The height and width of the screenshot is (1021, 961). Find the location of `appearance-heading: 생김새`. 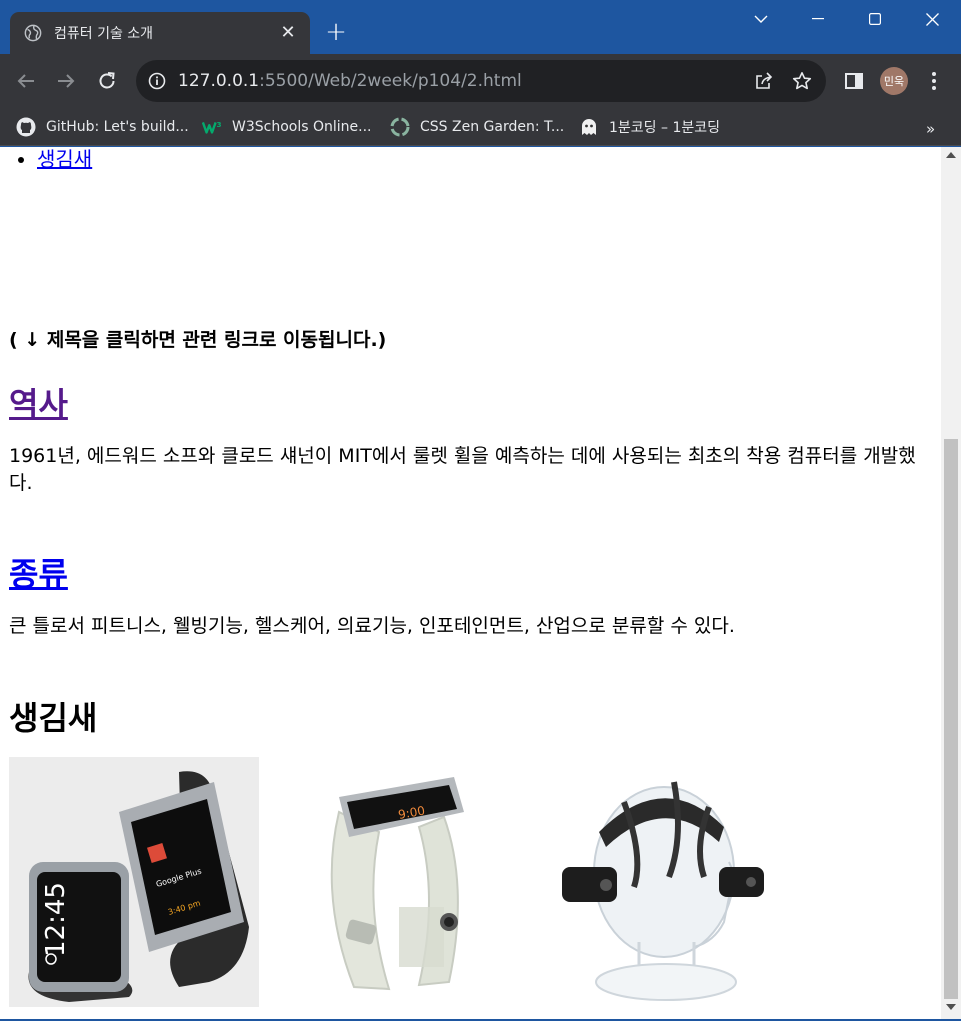

appearance-heading: 생김새 is located at coordinates (53, 718).